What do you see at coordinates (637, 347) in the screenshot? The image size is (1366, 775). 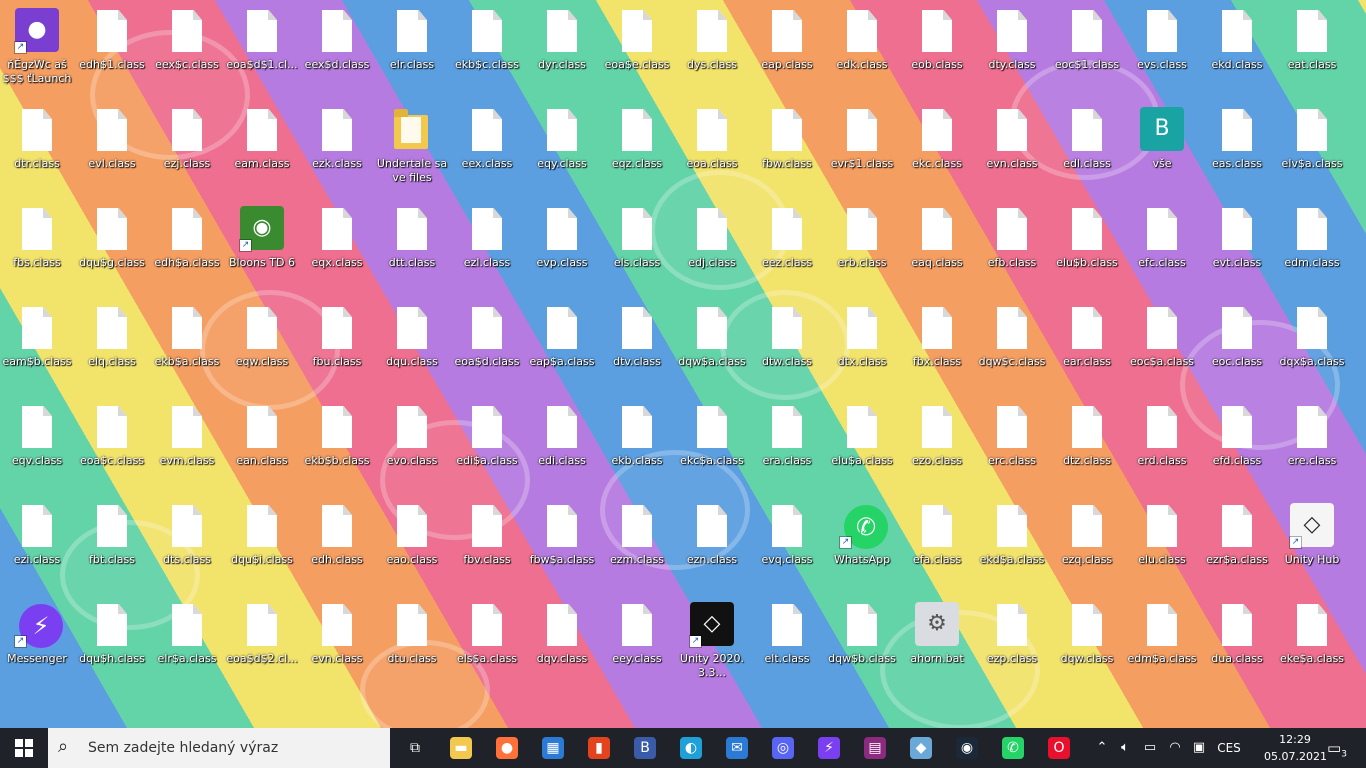 I see `desktop-icon: dtv.class` at bounding box center [637, 347].